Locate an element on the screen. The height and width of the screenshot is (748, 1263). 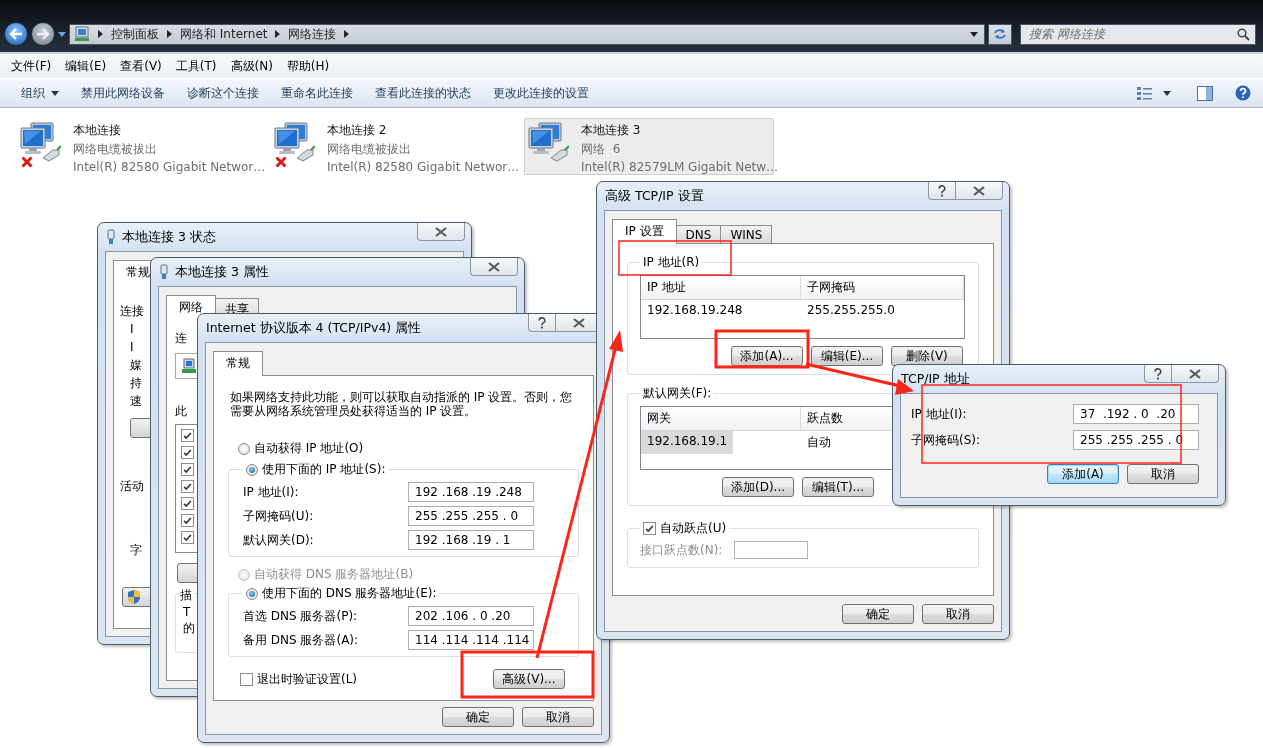
field-label: 接口跃点数(N): is located at coordinates (681, 550).